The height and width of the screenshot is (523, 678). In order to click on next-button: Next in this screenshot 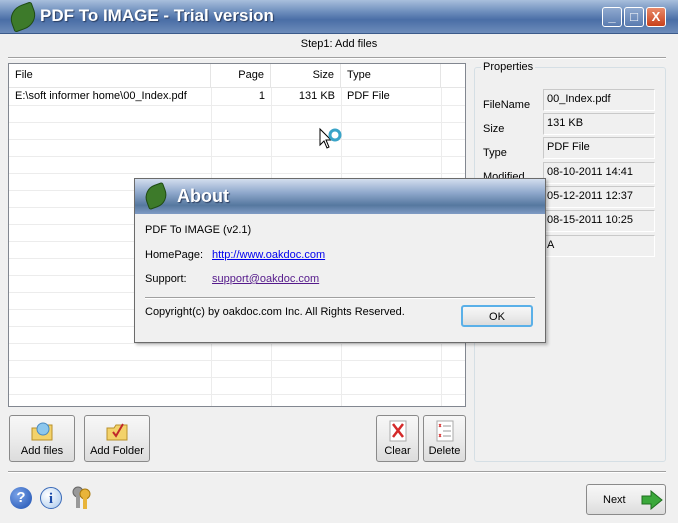, I will do `click(626, 499)`.